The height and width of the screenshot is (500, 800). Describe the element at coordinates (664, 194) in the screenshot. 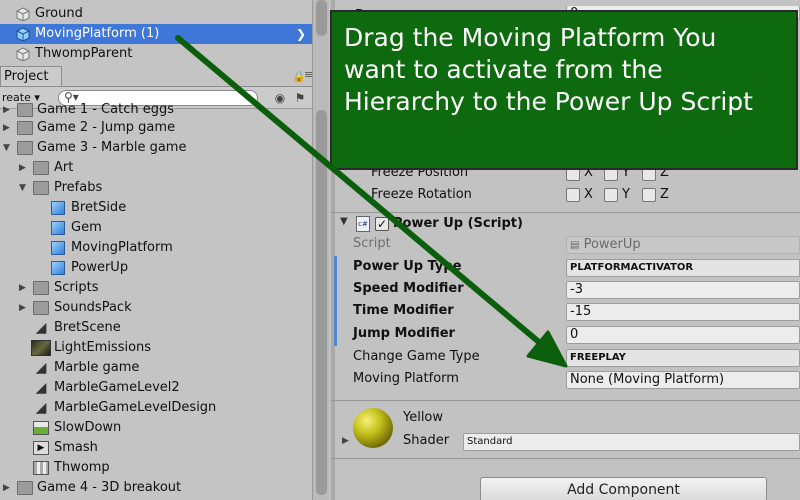

I see `axis-z-label: Z` at that location.